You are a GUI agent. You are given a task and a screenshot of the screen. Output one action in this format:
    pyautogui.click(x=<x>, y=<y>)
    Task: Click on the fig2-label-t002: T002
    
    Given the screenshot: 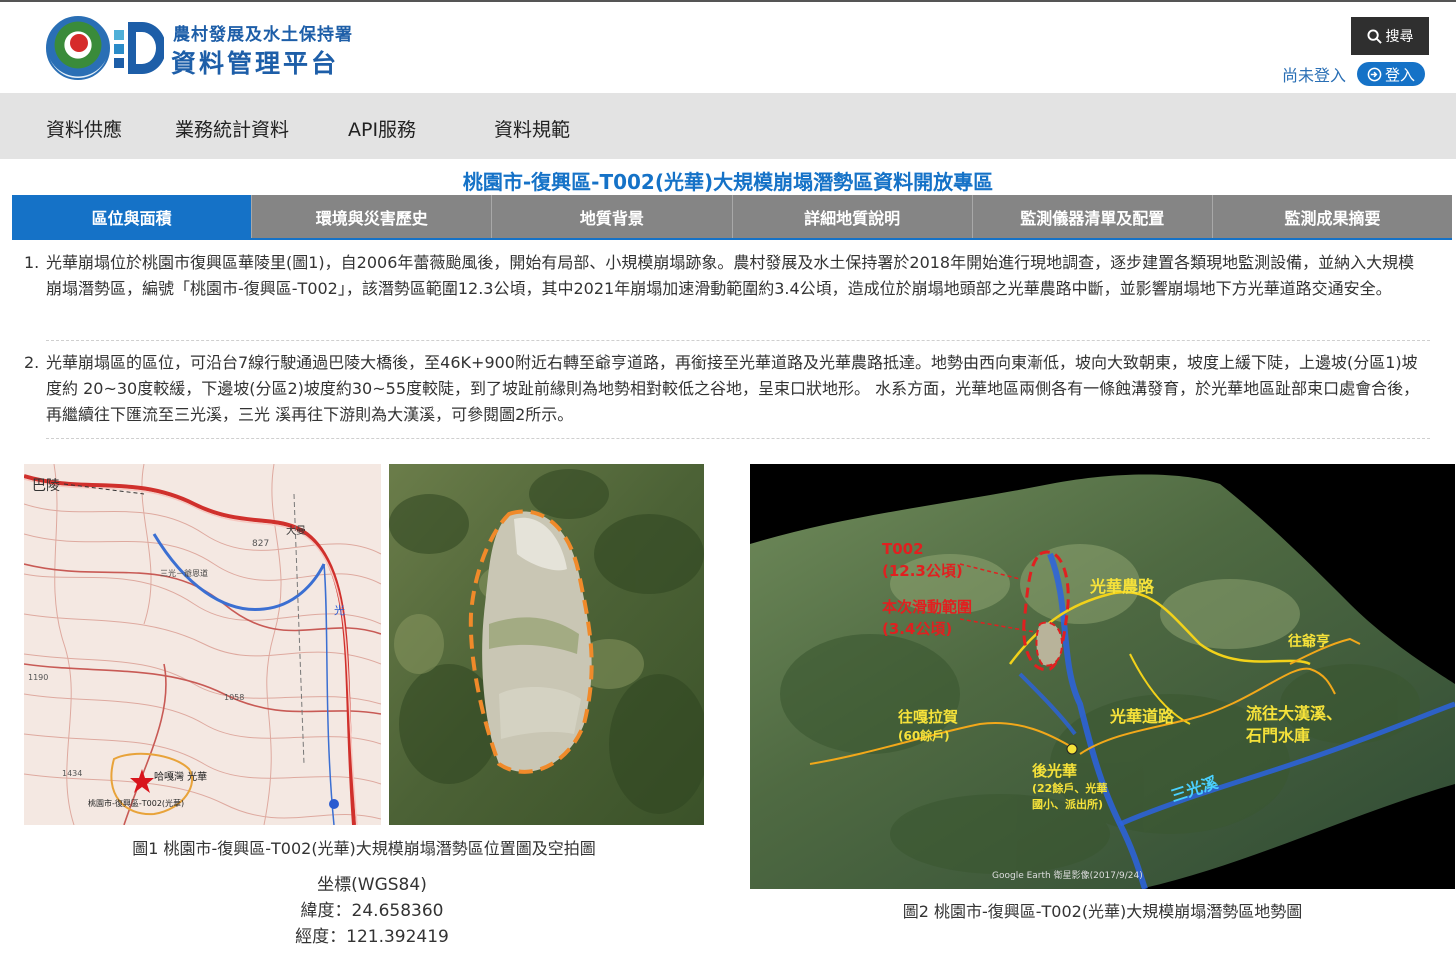 What is the action you would take?
    pyautogui.click(x=903, y=549)
    